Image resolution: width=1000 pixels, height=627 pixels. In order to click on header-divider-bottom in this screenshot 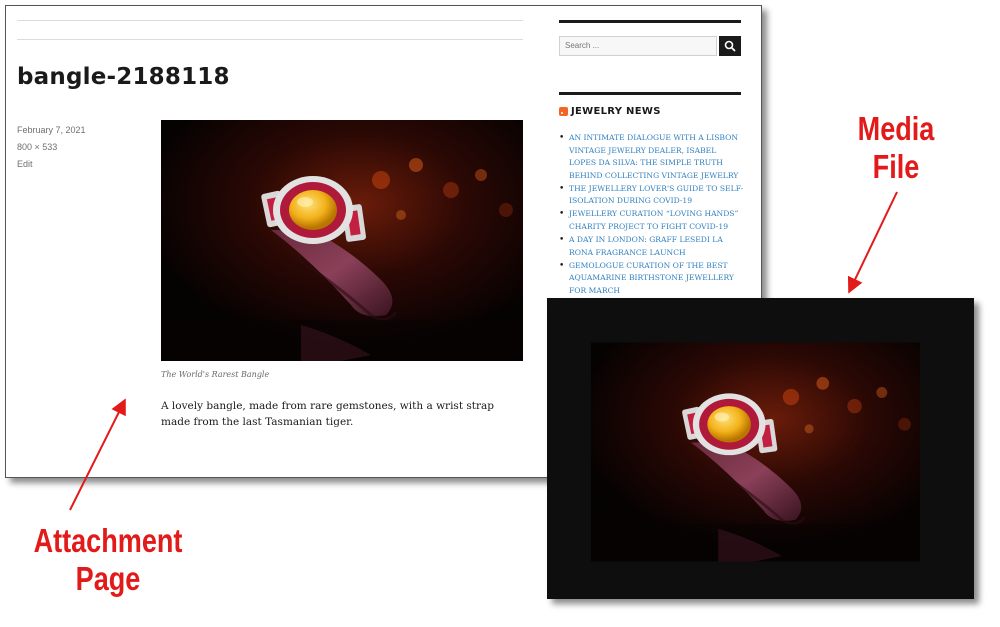, I will do `click(270, 39)`.